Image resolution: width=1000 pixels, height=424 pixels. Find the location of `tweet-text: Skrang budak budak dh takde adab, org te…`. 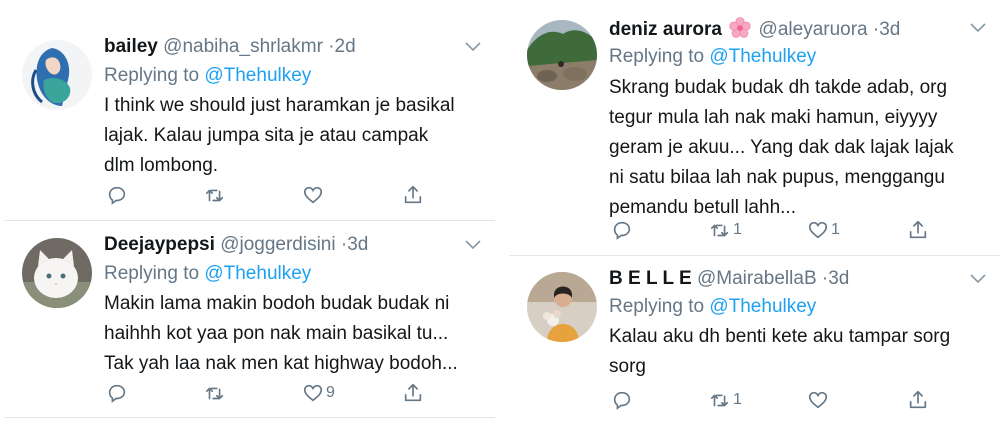

tweet-text: Skrang budak budak dh takde adab, org te… is located at coordinates (781, 147).